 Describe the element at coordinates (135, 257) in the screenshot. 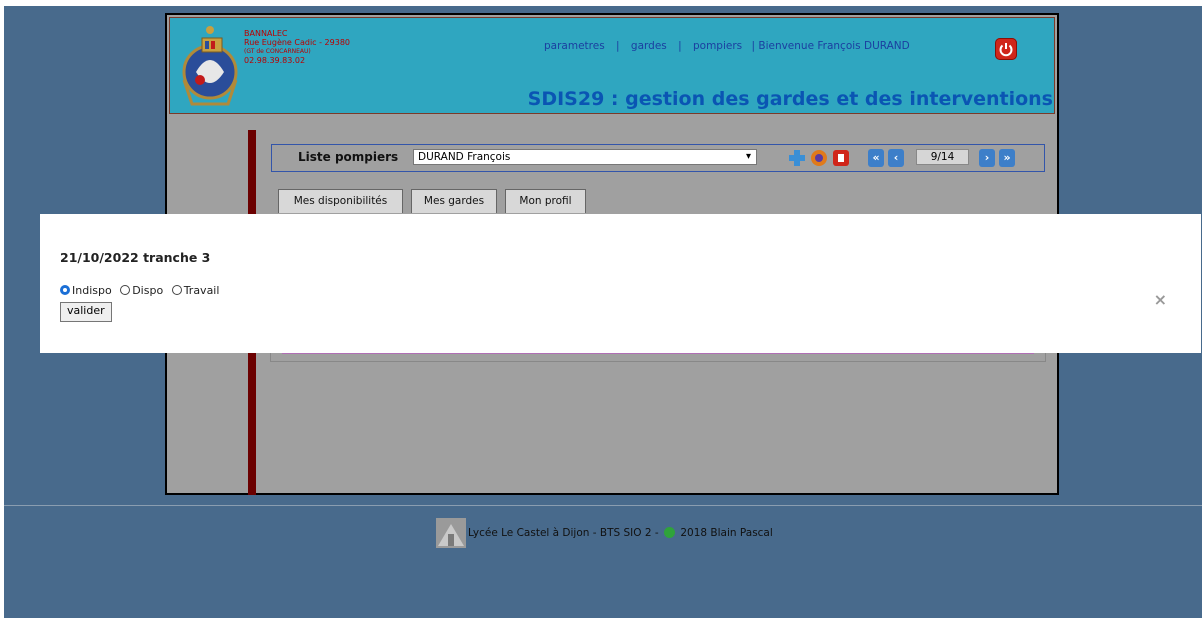

I see `modal-title: 21/10/2022 tranche 3` at that location.